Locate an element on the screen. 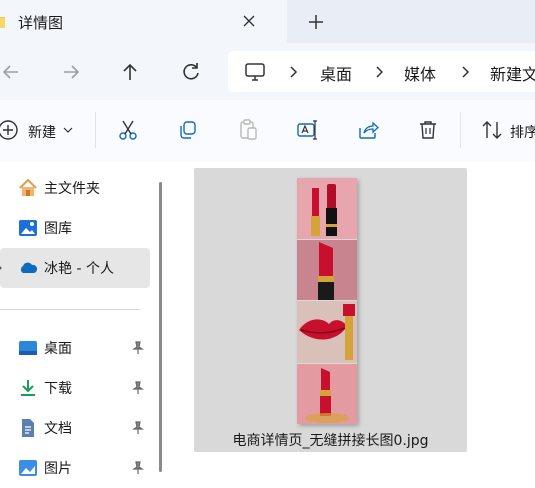 The height and width of the screenshot is (488, 535). navigation-bar: 桌面 媒体 新建文 is located at coordinates (267, 71).